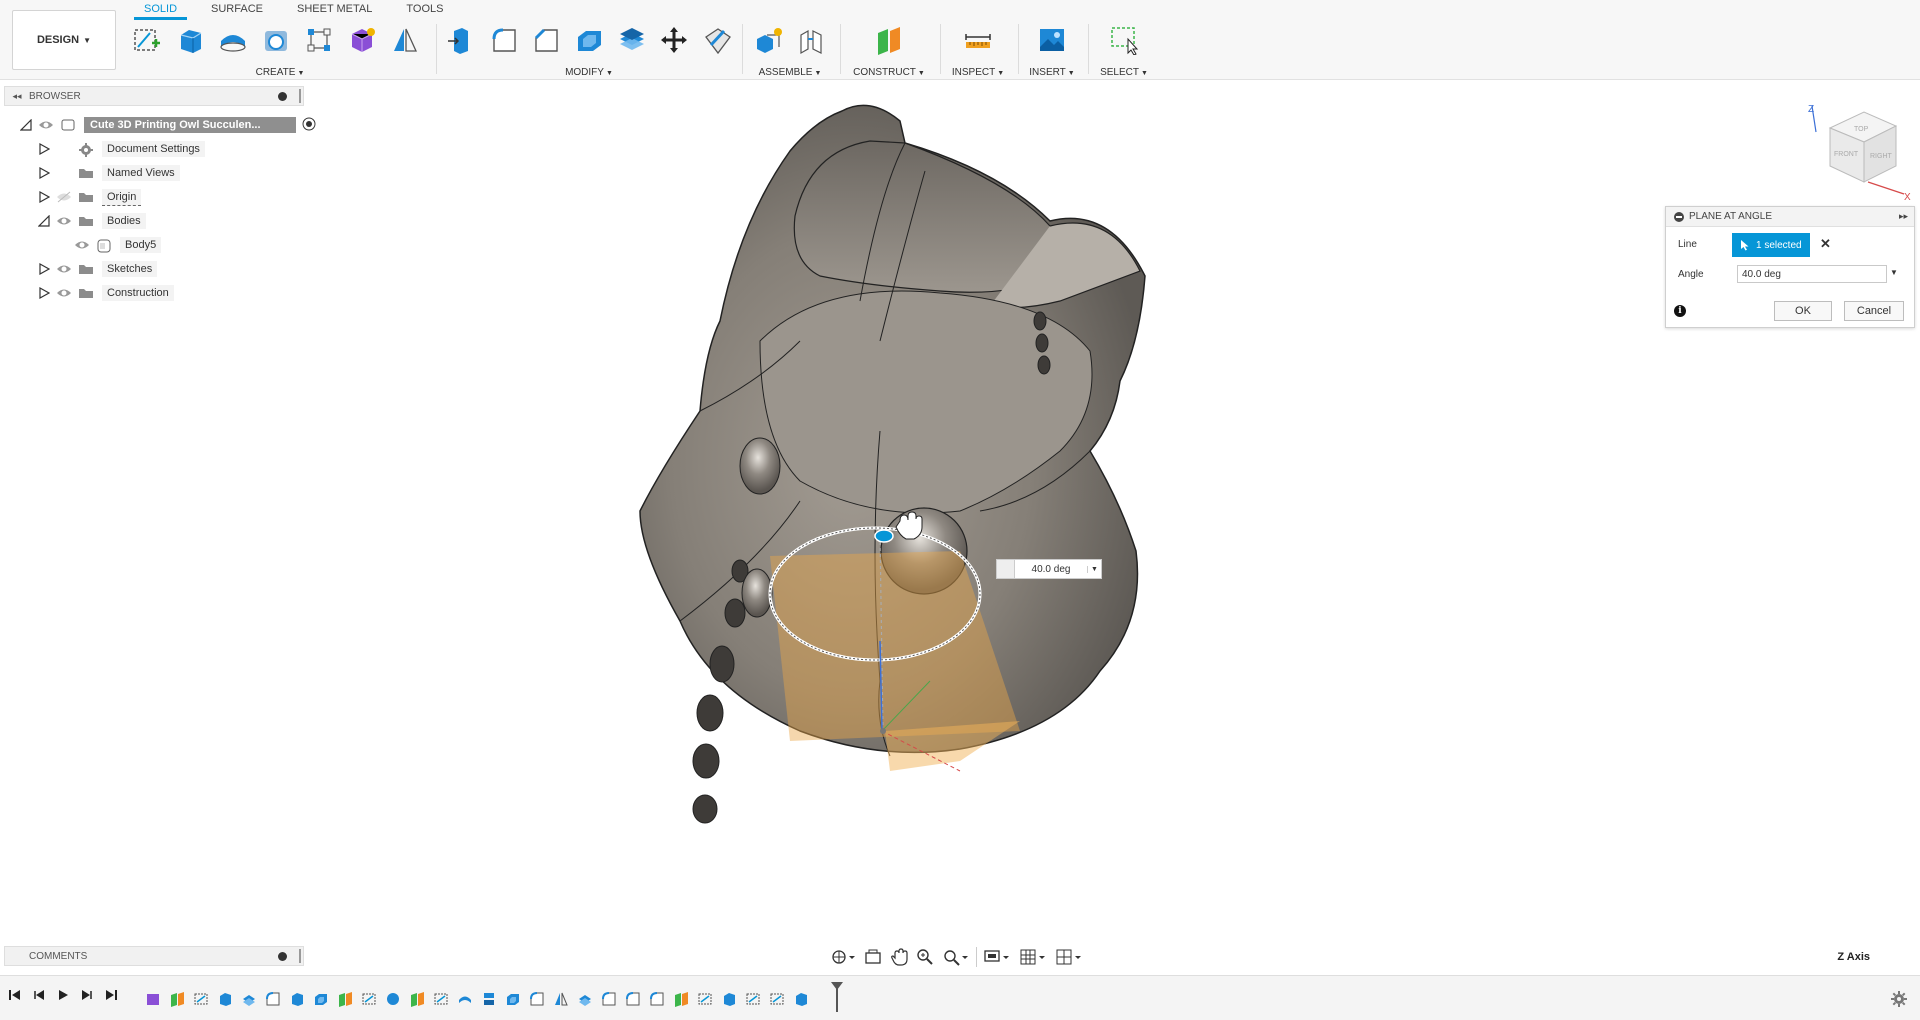  I want to click on go-to-start-icon, so click(15, 996).